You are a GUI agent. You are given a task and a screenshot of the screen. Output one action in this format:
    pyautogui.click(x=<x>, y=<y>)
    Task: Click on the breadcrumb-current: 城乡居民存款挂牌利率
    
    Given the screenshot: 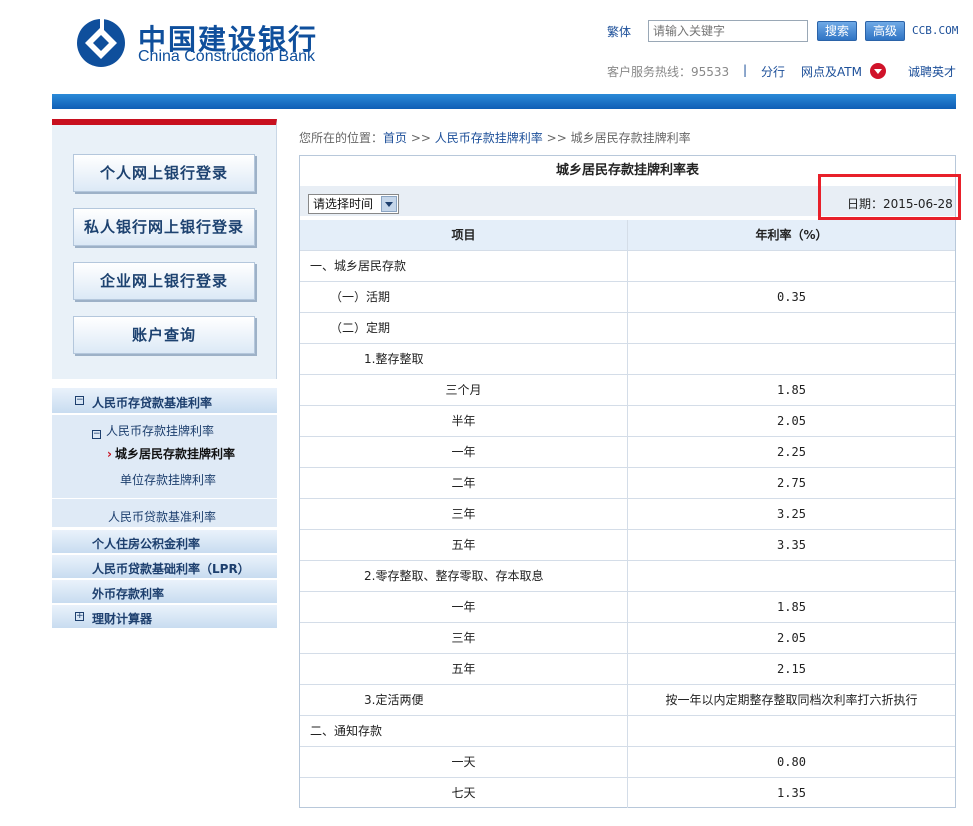 What is the action you would take?
    pyautogui.click(x=630, y=138)
    